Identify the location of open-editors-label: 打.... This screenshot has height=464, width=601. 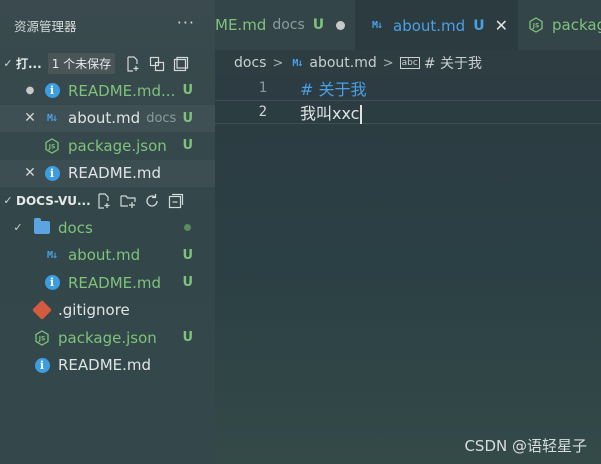
(29, 64).